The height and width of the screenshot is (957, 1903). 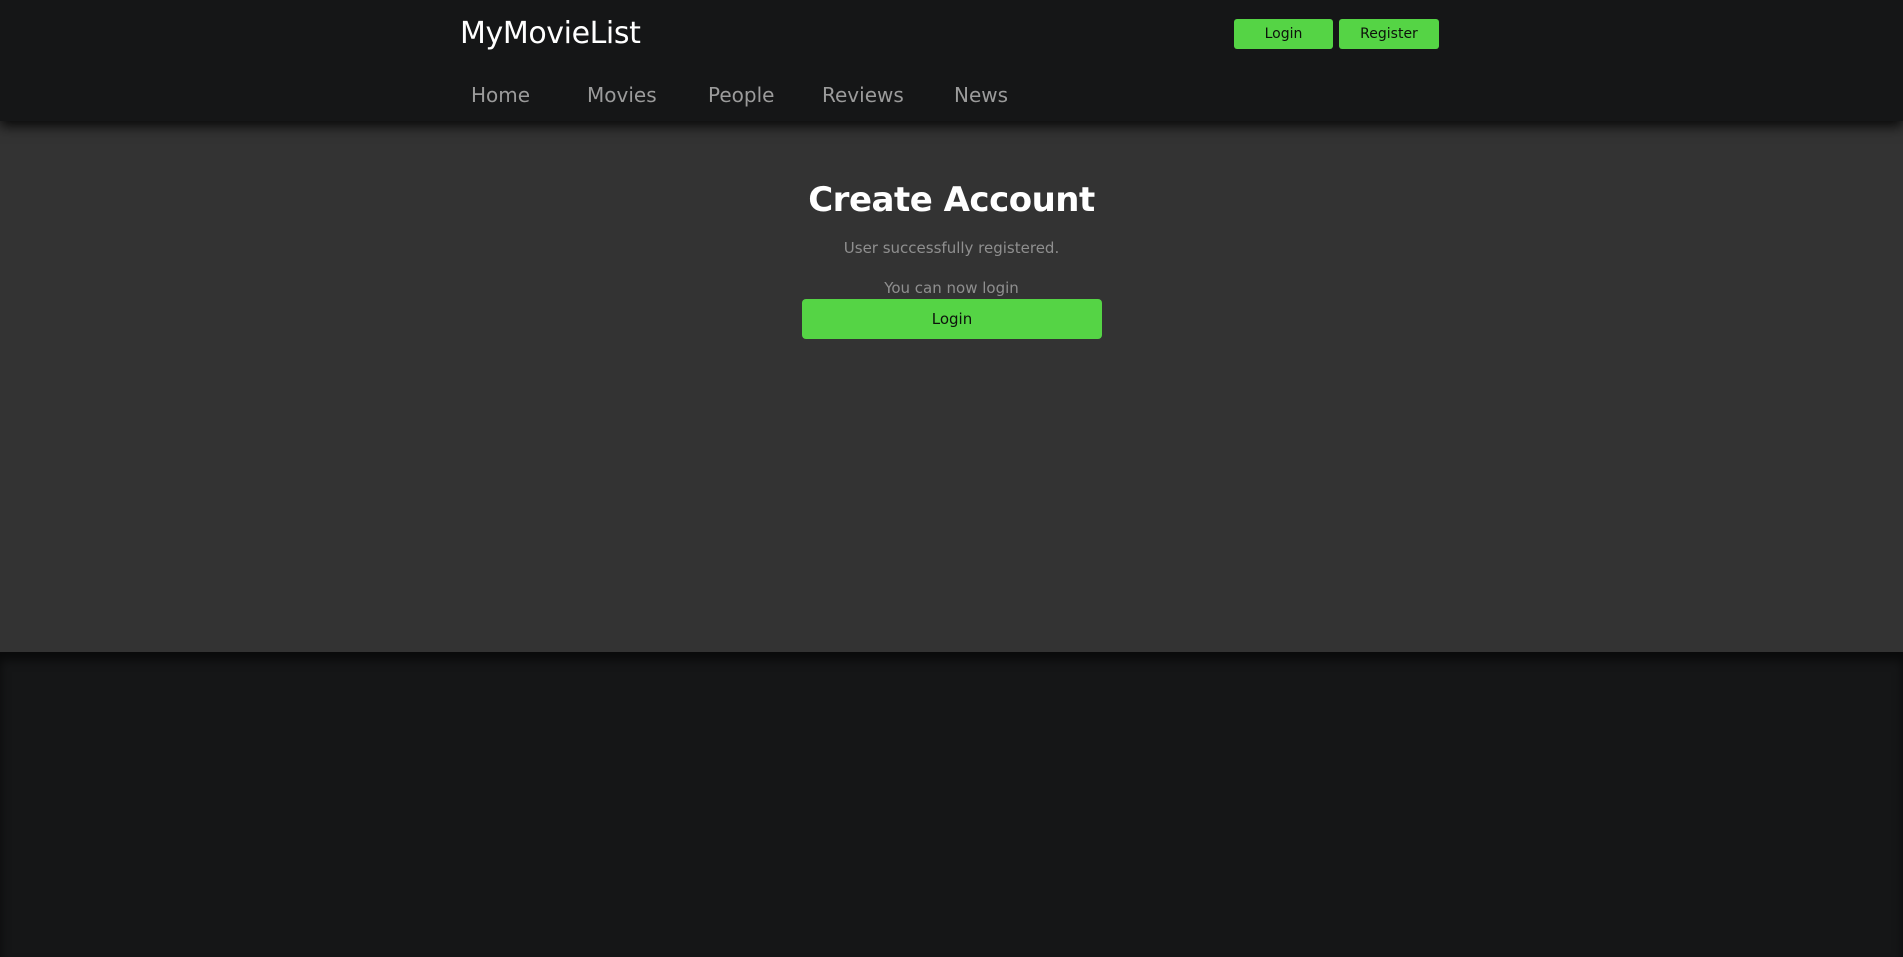 What do you see at coordinates (863, 95) in the screenshot?
I see `nav-reviews: Reviews` at bounding box center [863, 95].